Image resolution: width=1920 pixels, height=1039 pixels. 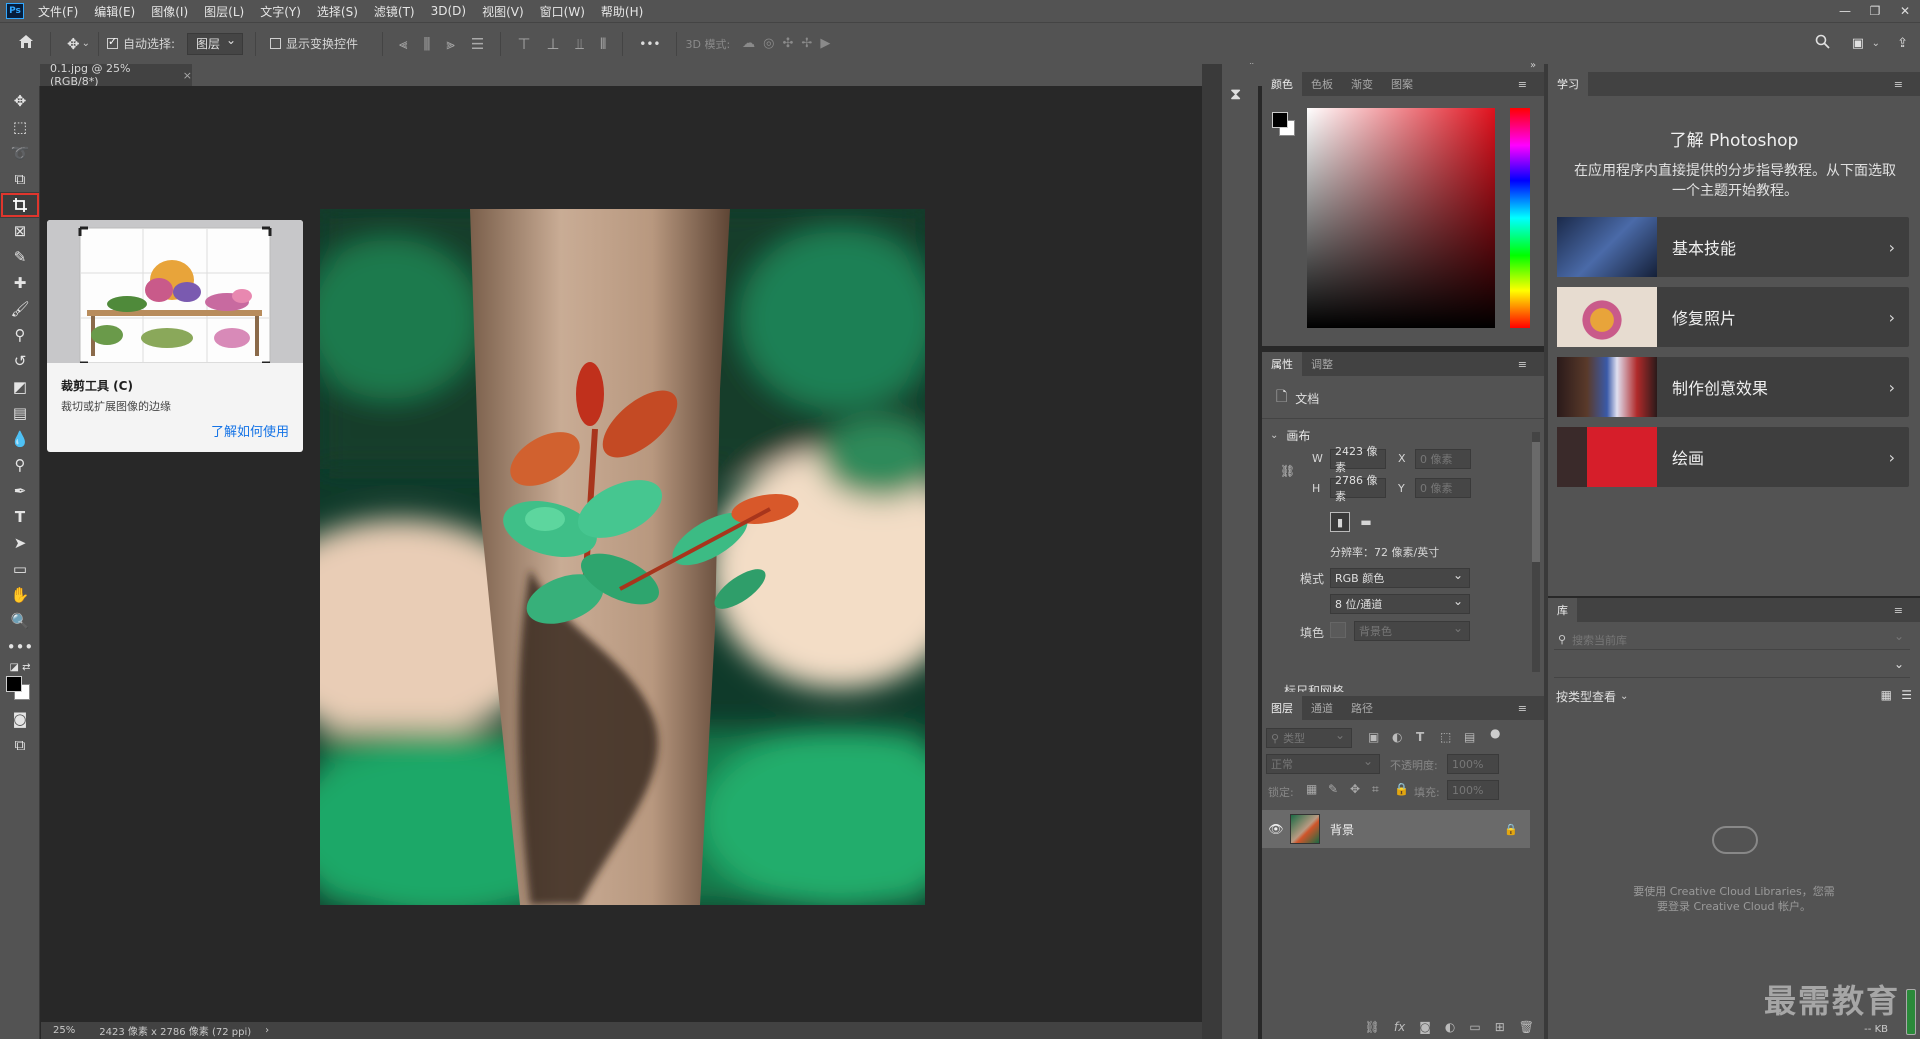 What do you see at coordinates (1875, 11) in the screenshot?
I see `restore-button: ❐` at bounding box center [1875, 11].